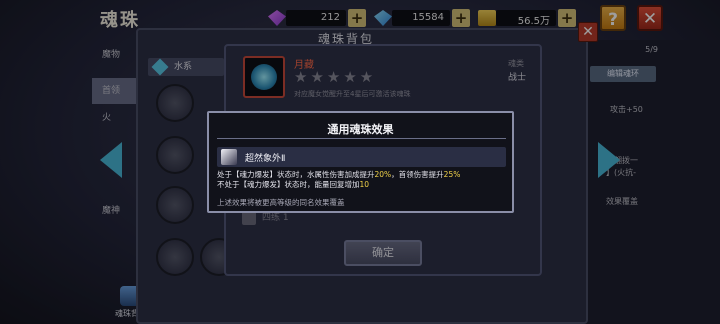 The image size is (720, 324). I want to click on effect-line1-part2: ，首领伤害提升, so click(417, 174).